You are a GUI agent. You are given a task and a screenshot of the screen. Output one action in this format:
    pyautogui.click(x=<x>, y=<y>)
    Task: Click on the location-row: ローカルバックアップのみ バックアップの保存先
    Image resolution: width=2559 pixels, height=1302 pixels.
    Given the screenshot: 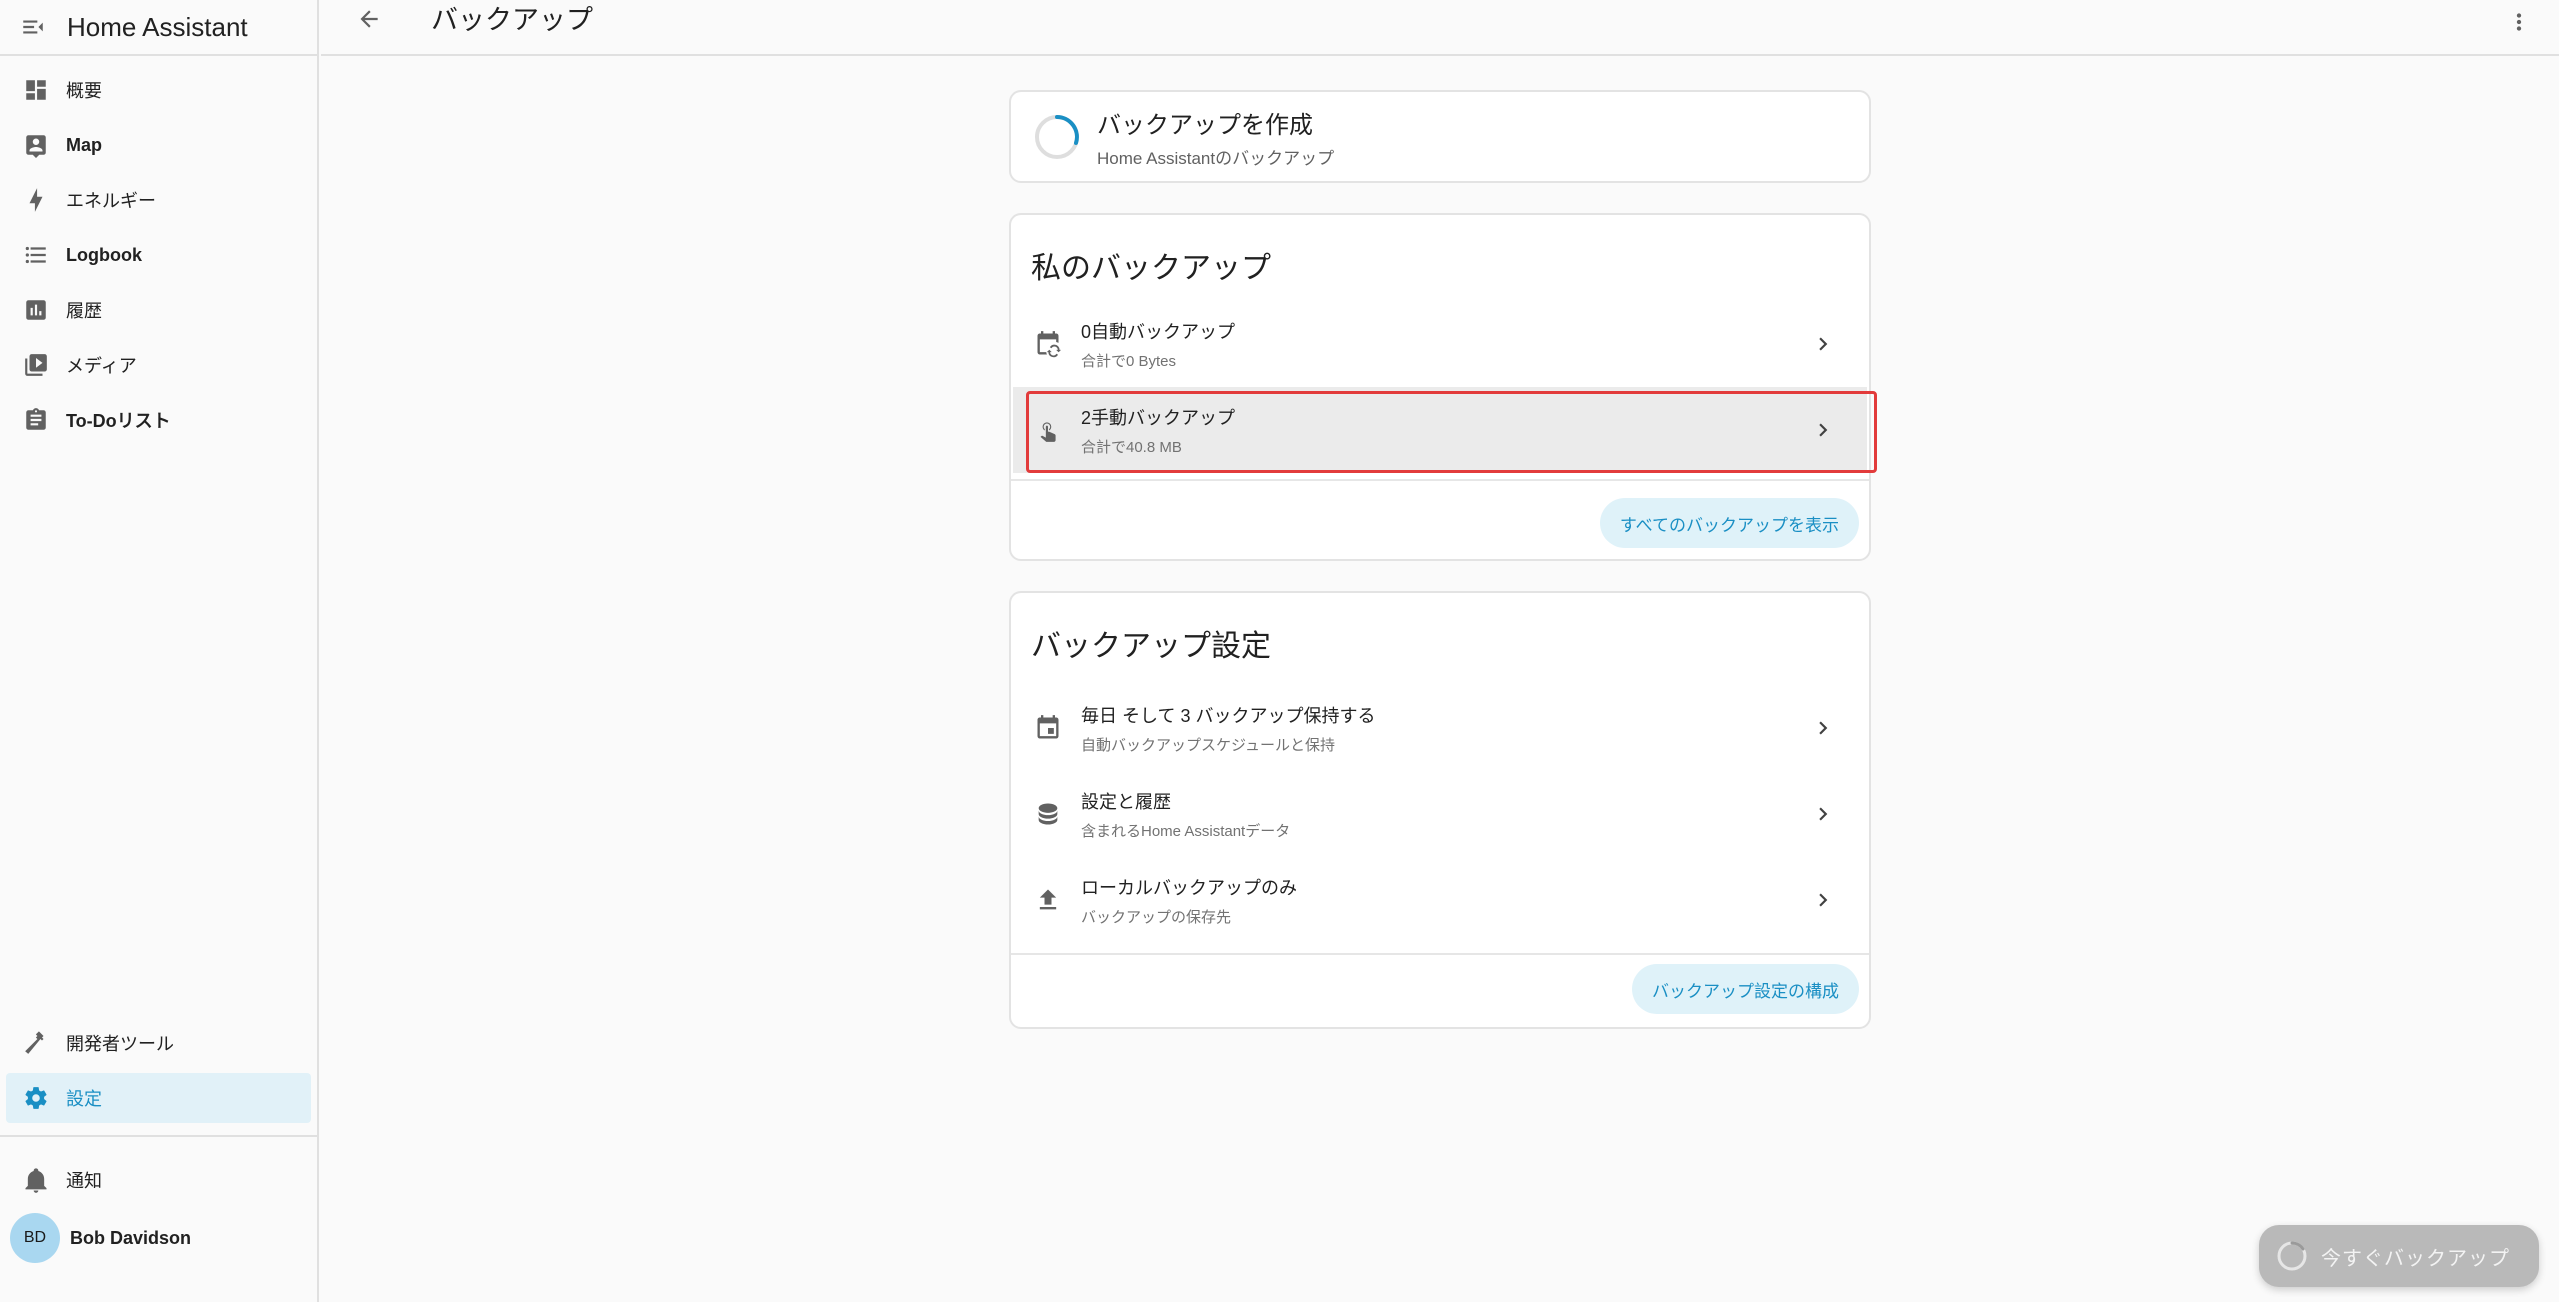 What is the action you would take?
    pyautogui.click(x=1440, y=900)
    